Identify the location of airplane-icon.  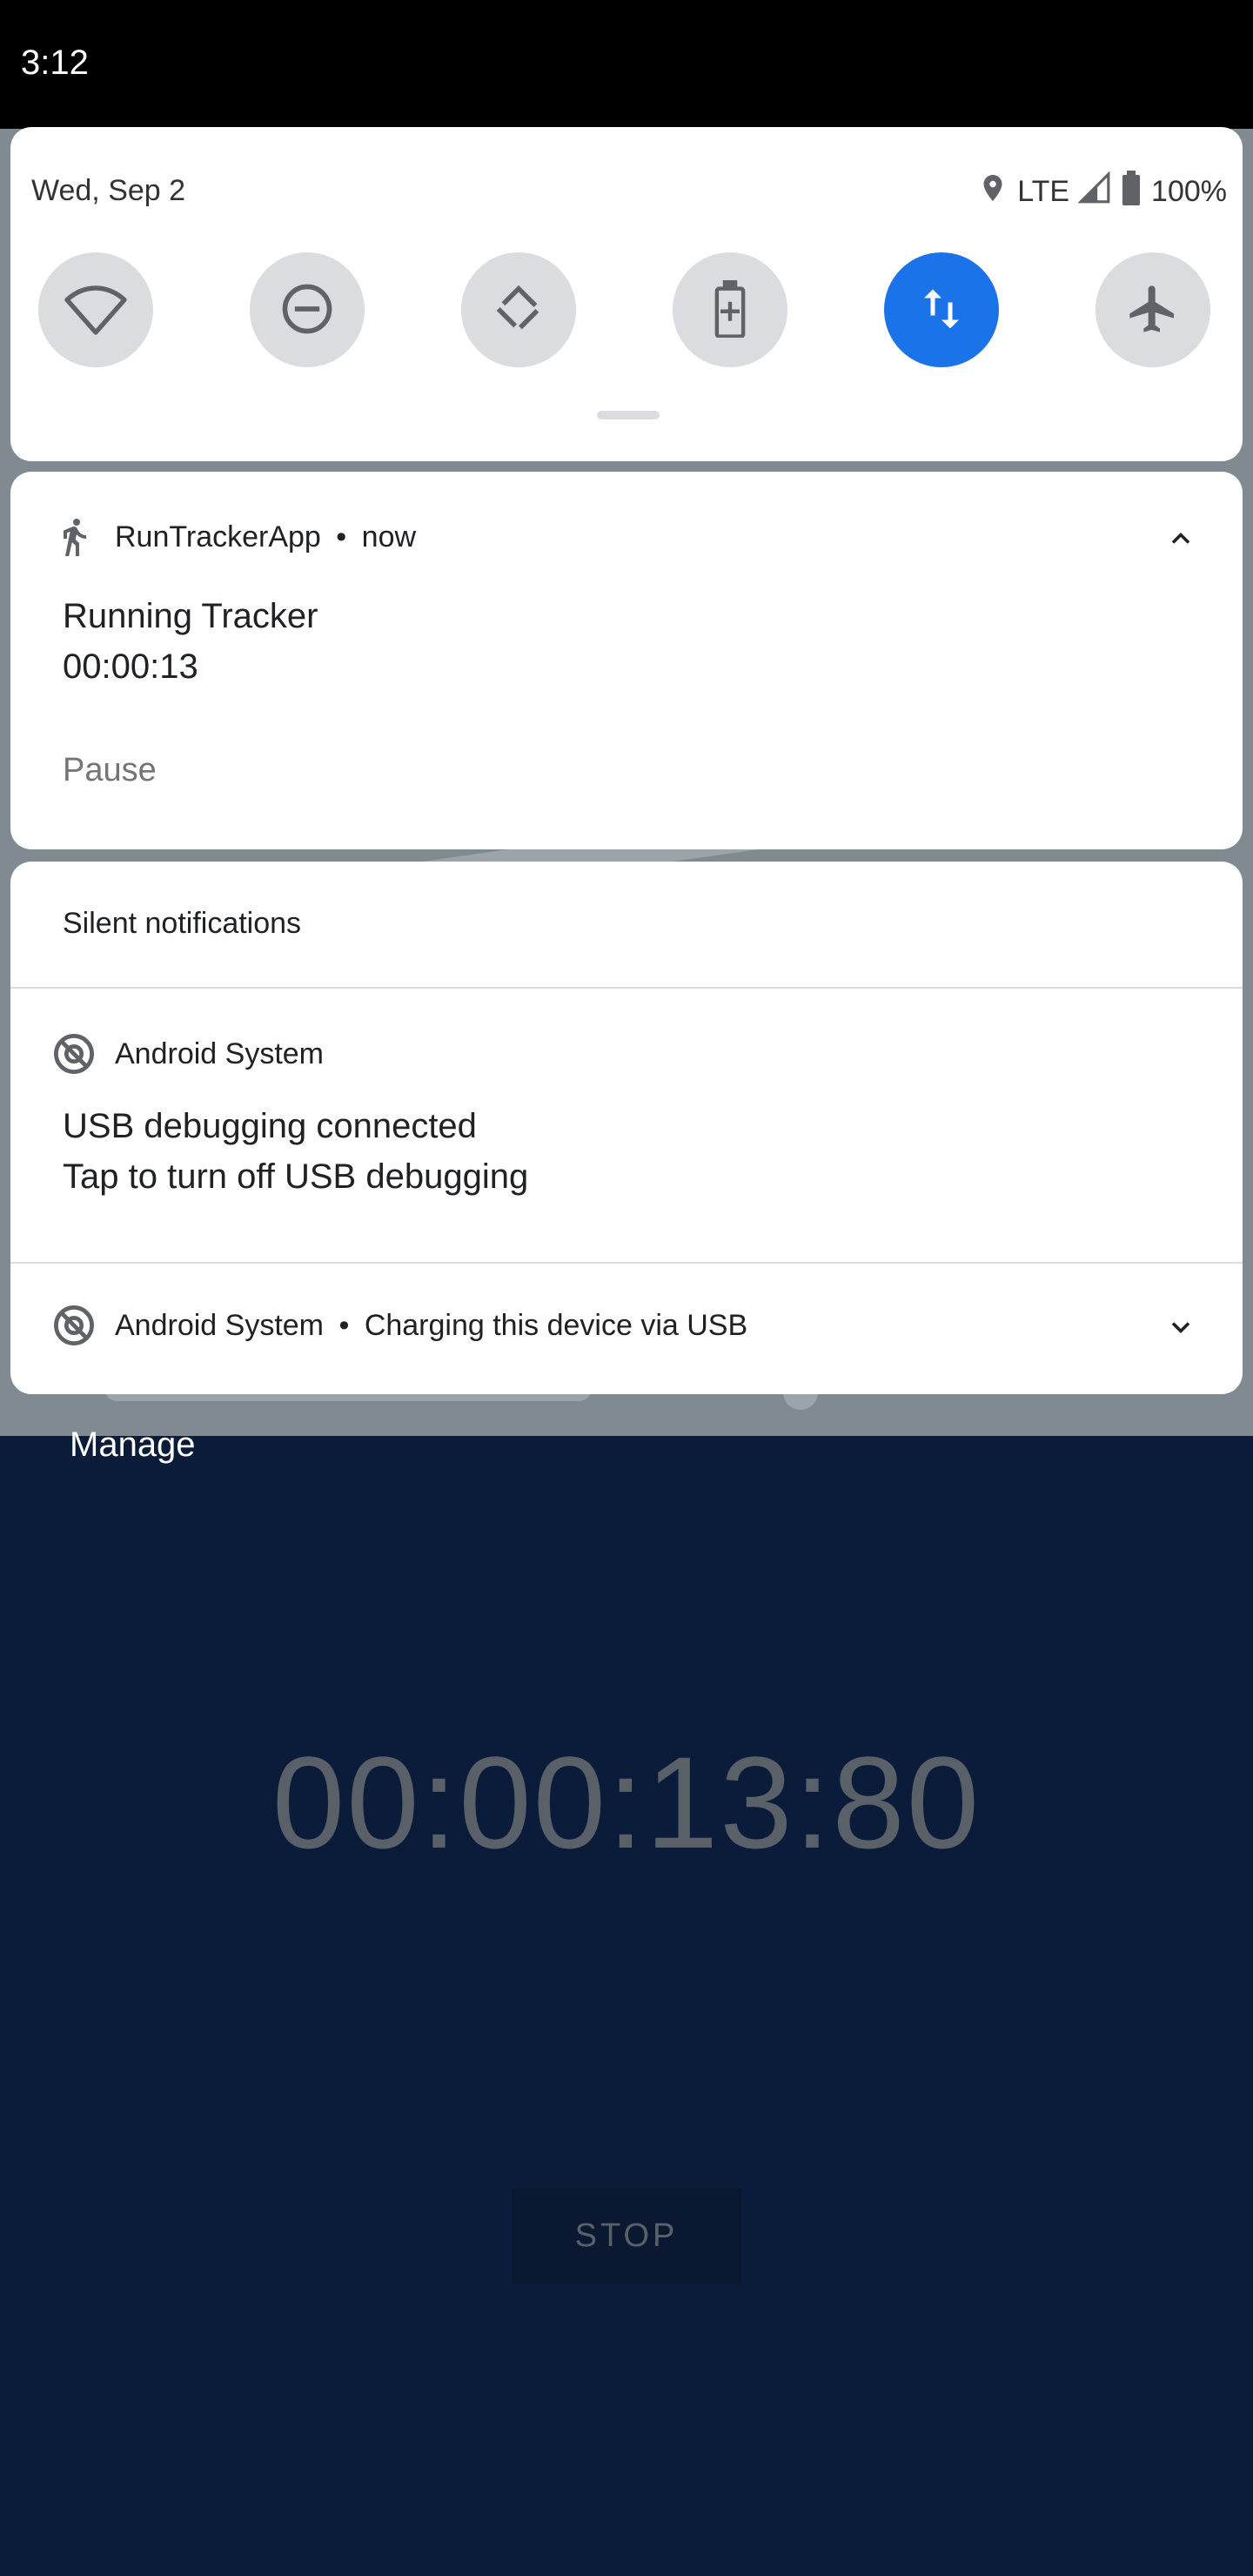
(1153, 310).